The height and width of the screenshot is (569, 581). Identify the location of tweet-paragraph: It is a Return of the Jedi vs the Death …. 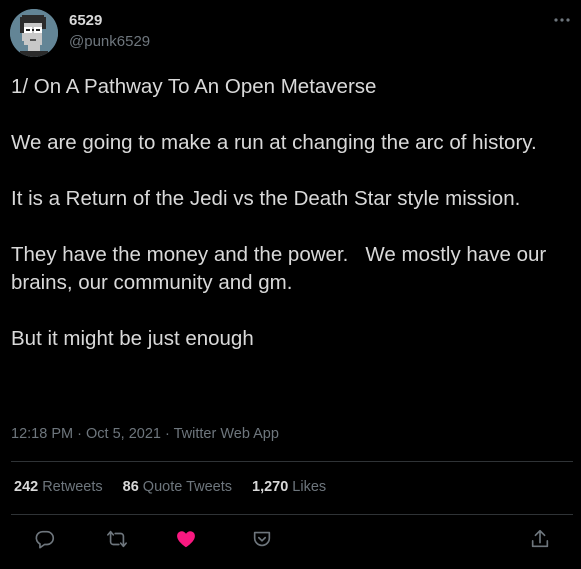
(266, 198).